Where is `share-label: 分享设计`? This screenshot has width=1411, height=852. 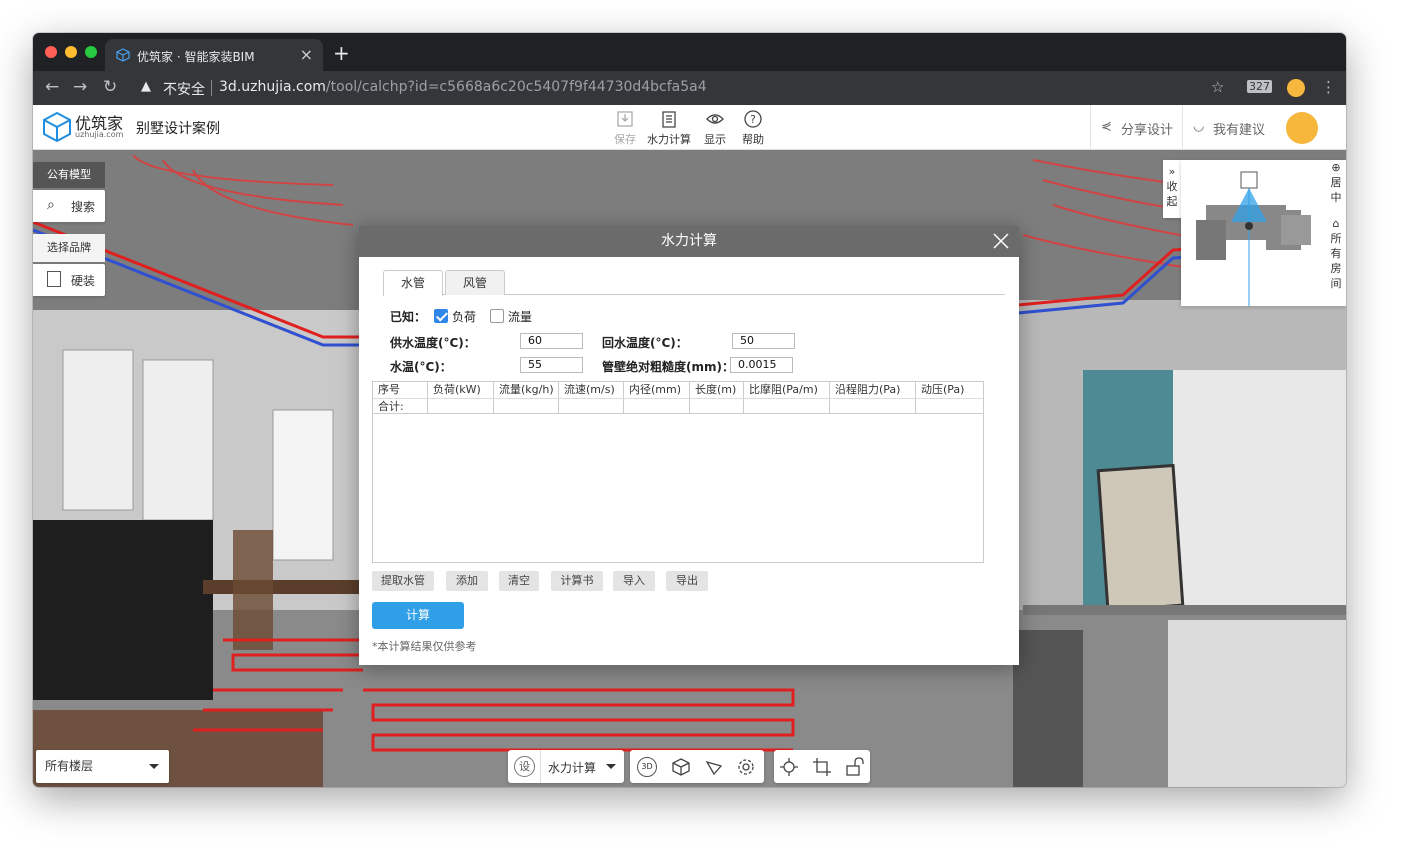
share-label: 分享设计 is located at coordinates (1147, 130).